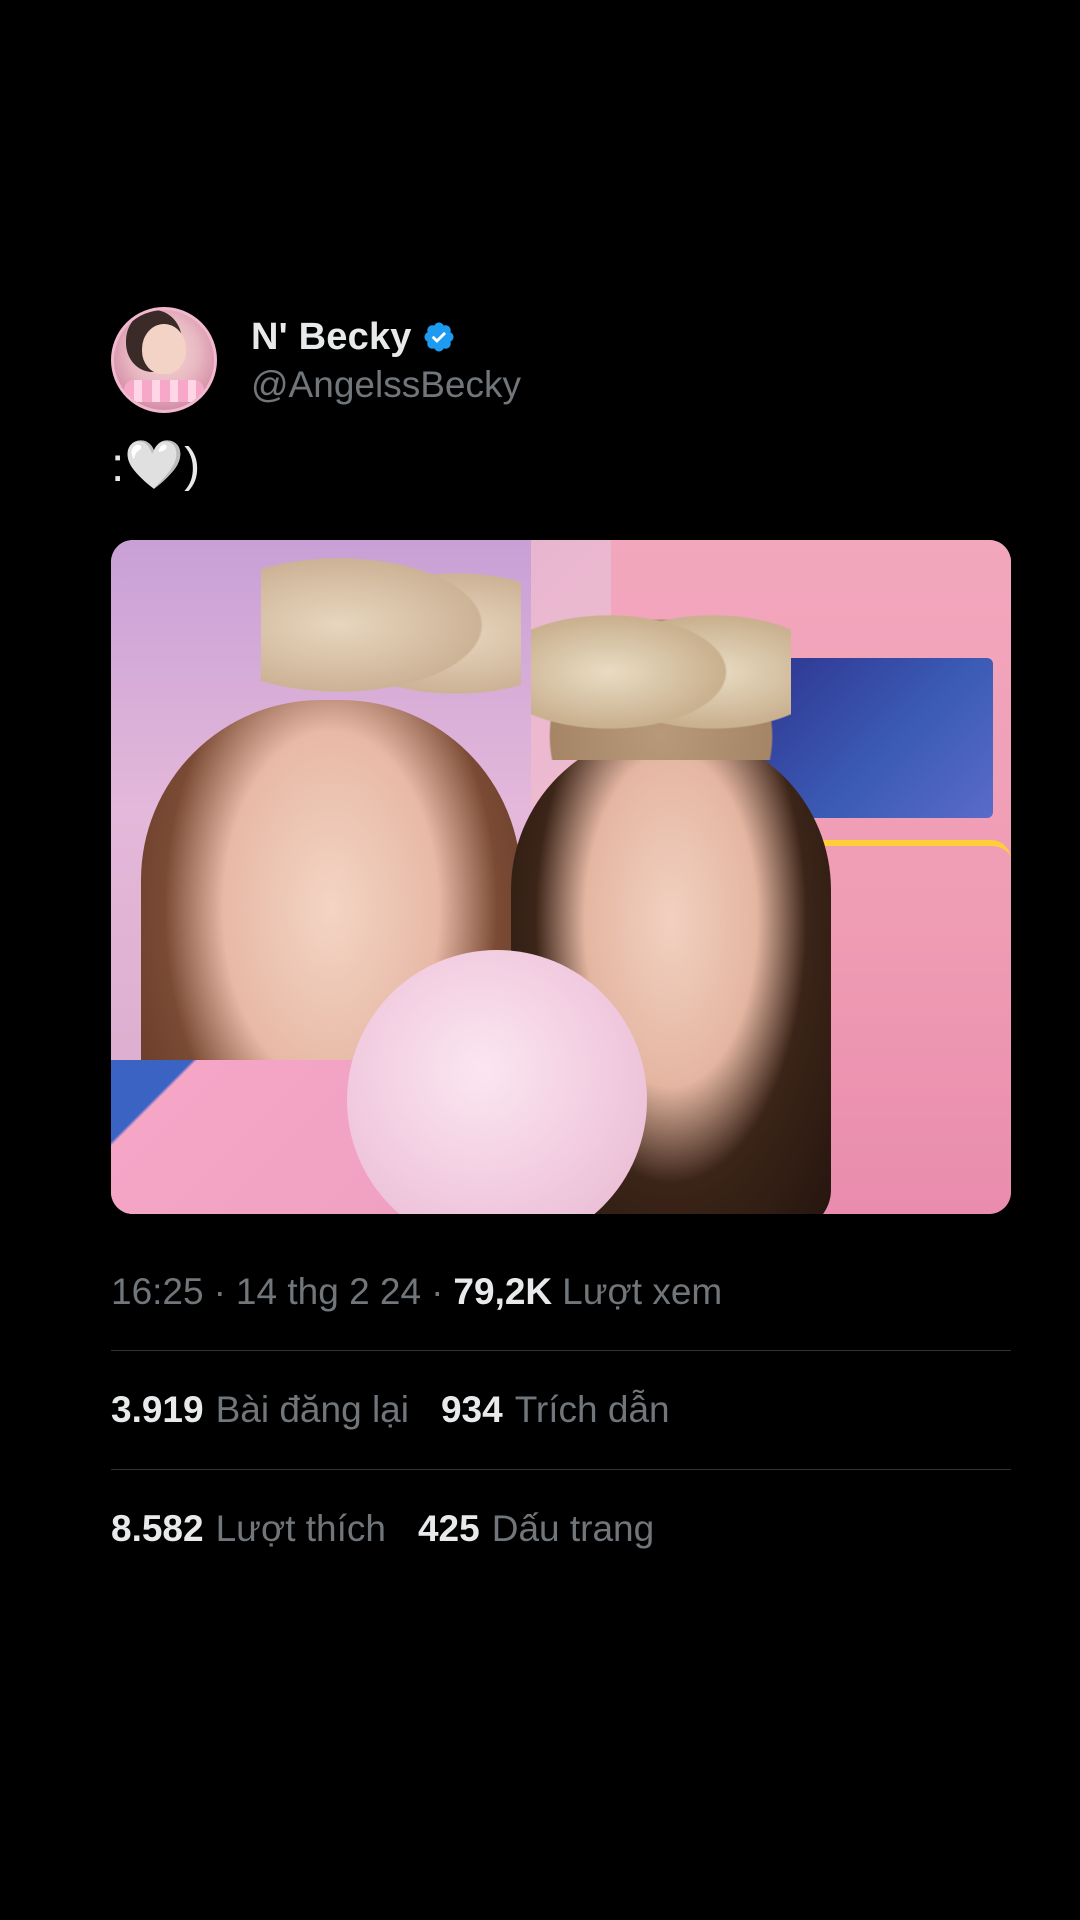 This screenshot has width=1080, height=1920. What do you see at coordinates (156, 465) in the screenshot?
I see `post-text: :🤍)` at bounding box center [156, 465].